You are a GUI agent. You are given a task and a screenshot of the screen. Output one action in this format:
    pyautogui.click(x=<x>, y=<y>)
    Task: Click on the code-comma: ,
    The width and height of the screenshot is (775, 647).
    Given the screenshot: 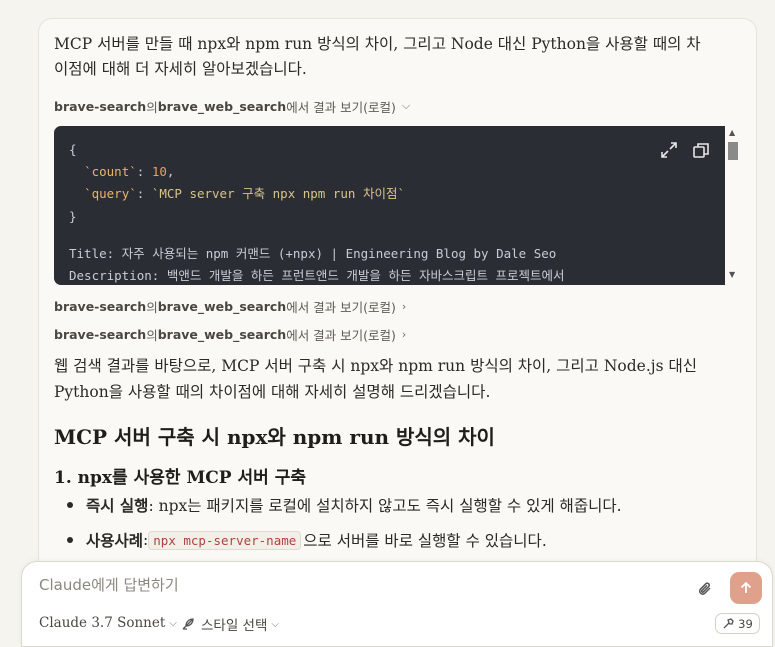 What is the action you would take?
    pyautogui.click(x=170, y=171)
    